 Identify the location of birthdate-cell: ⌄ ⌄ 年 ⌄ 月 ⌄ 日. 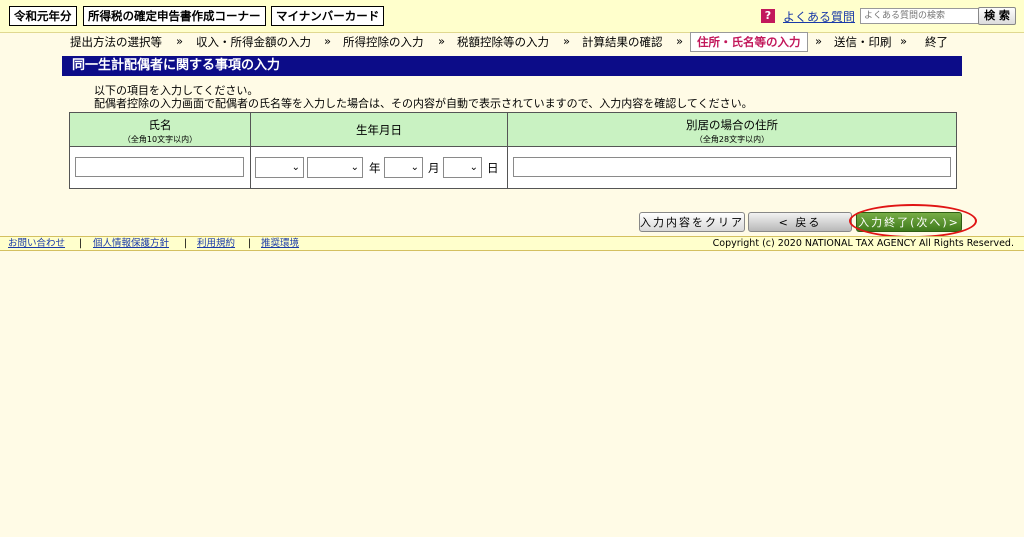
(379, 167).